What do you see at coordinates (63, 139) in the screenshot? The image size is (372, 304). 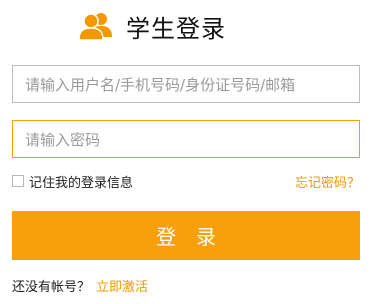 I see `password-placeholder: 请输入密码` at bounding box center [63, 139].